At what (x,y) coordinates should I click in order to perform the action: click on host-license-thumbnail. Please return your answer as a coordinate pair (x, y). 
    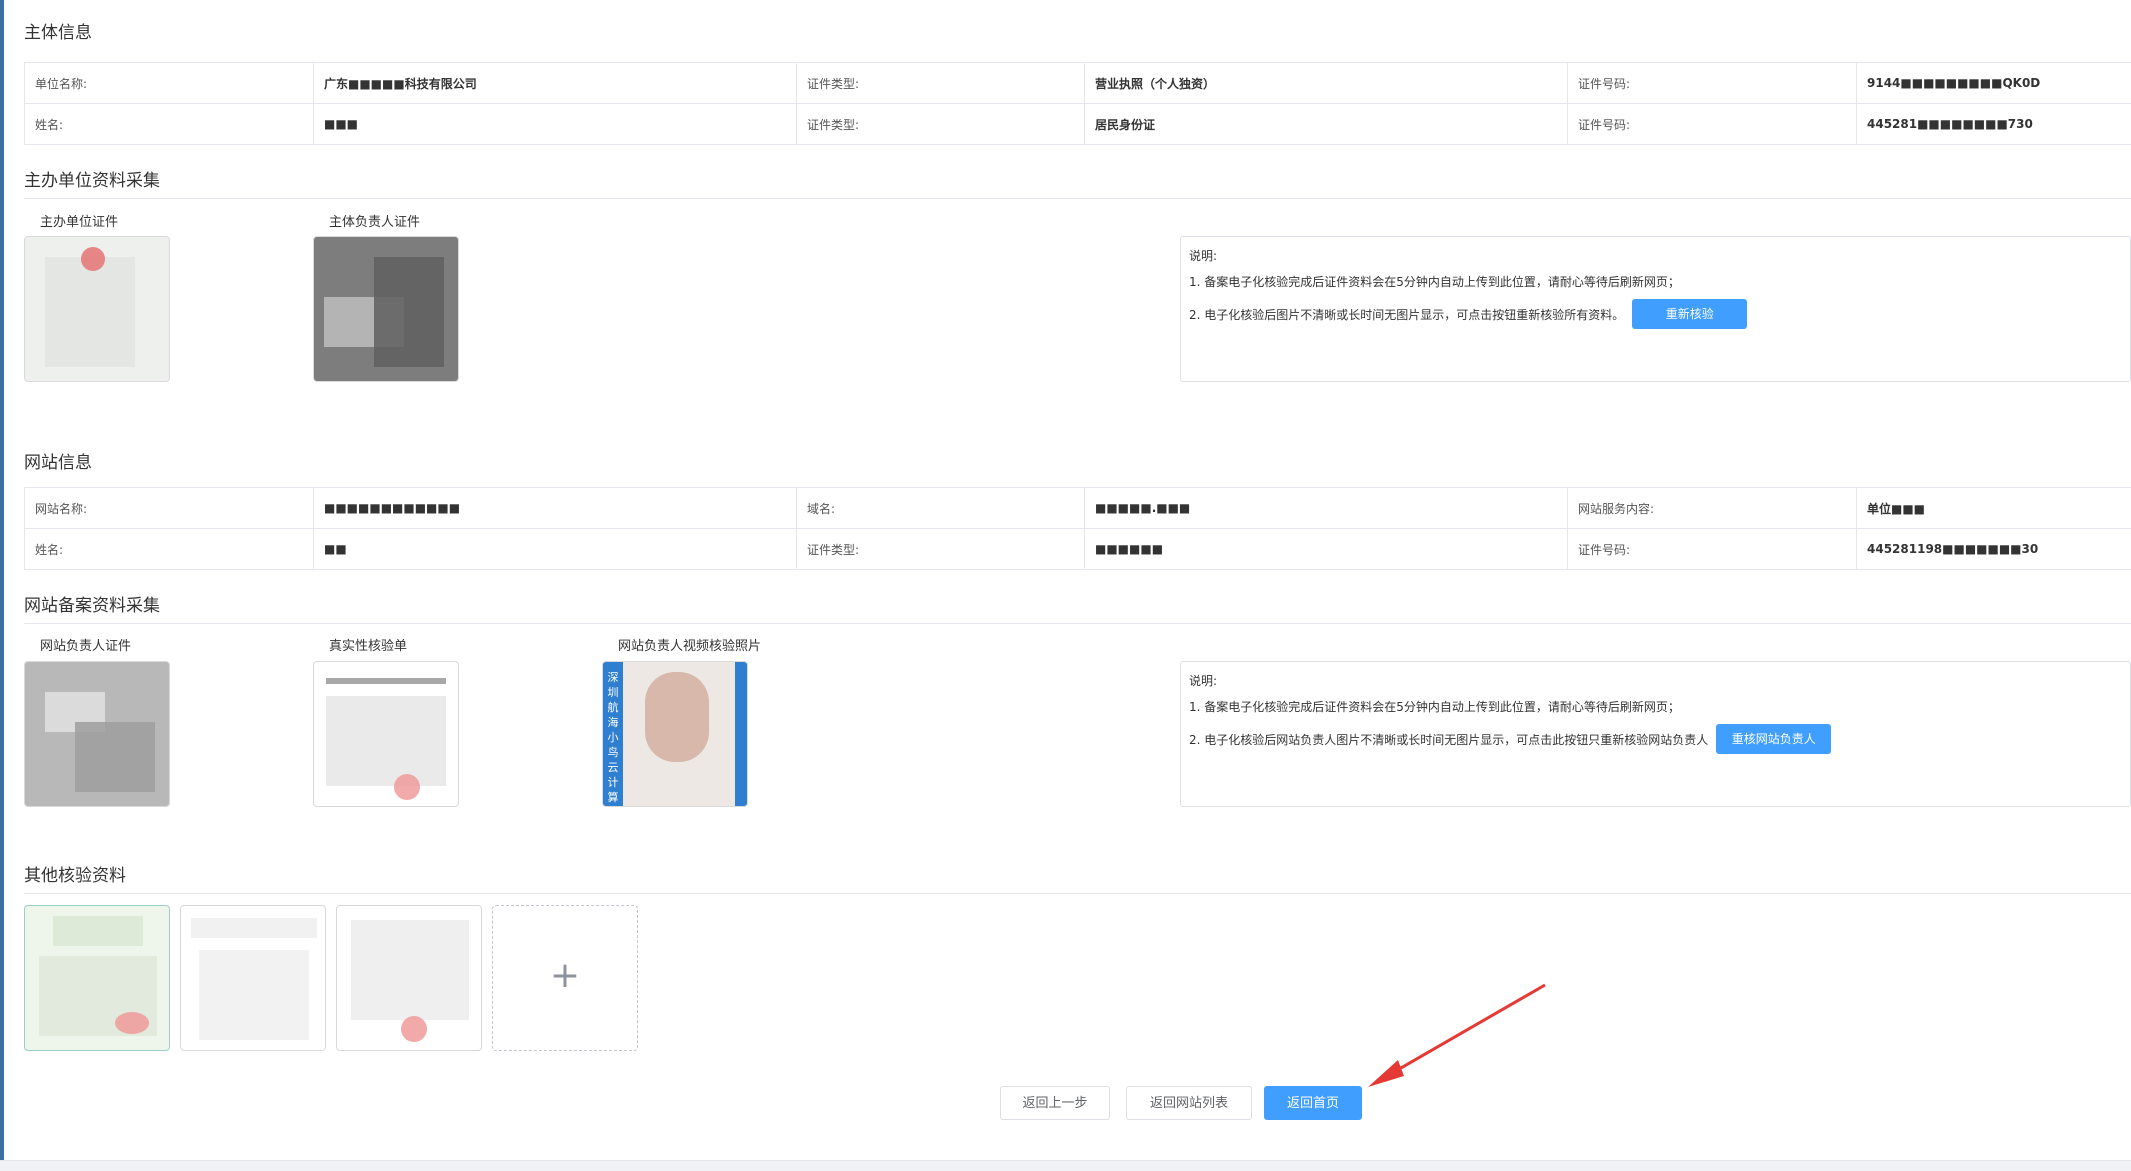
    Looking at the image, I should click on (97, 309).